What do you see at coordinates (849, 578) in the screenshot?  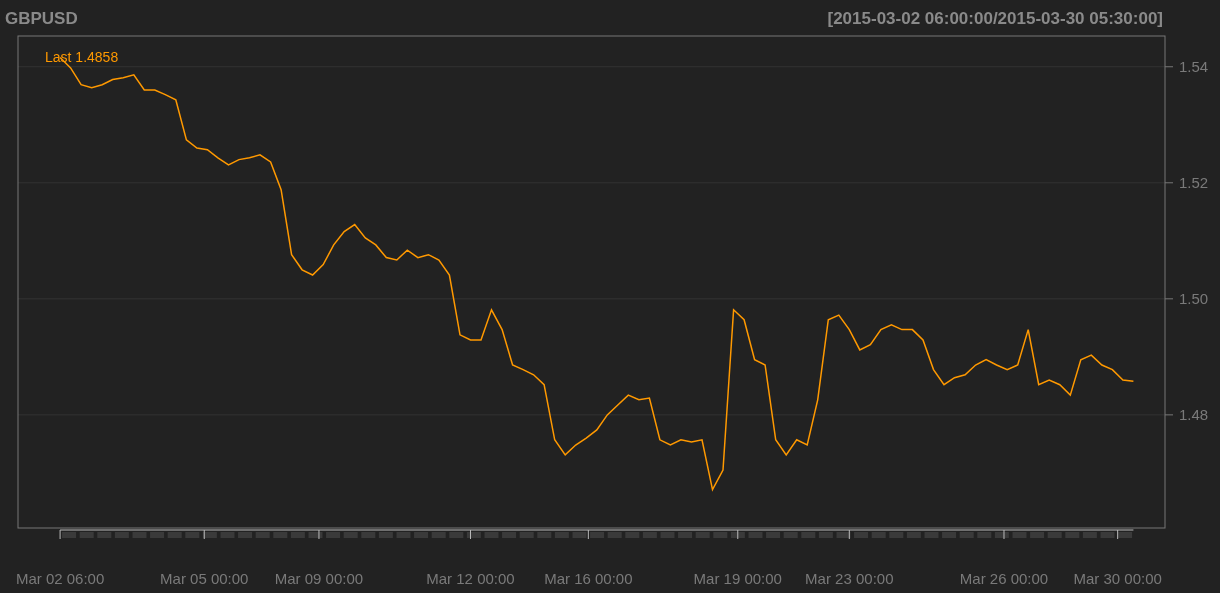 I see `x-tick-label: Mar 23 00:00` at bounding box center [849, 578].